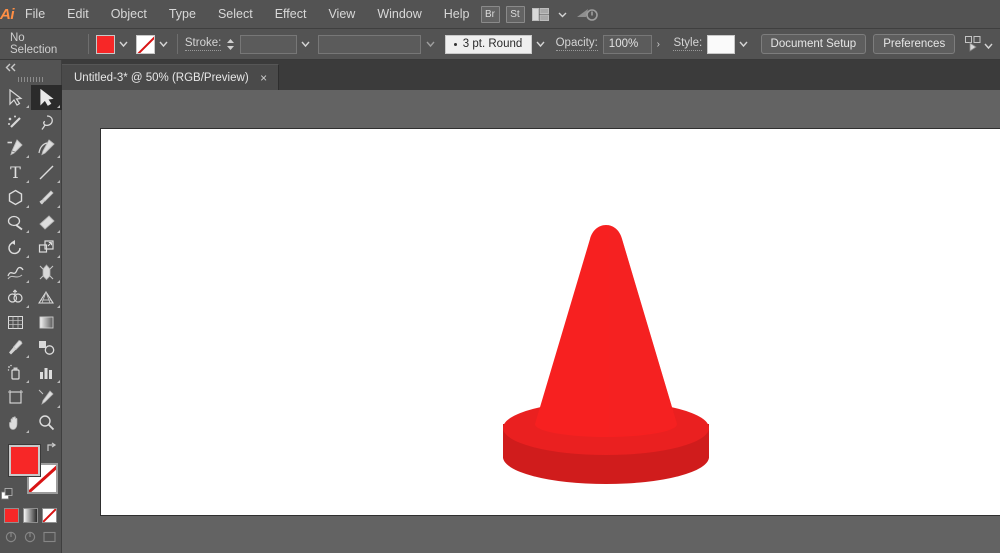 The image size is (1000, 553). Describe the element at coordinates (721, 44) in the screenshot. I see `graphic-style-swatch` at that location.